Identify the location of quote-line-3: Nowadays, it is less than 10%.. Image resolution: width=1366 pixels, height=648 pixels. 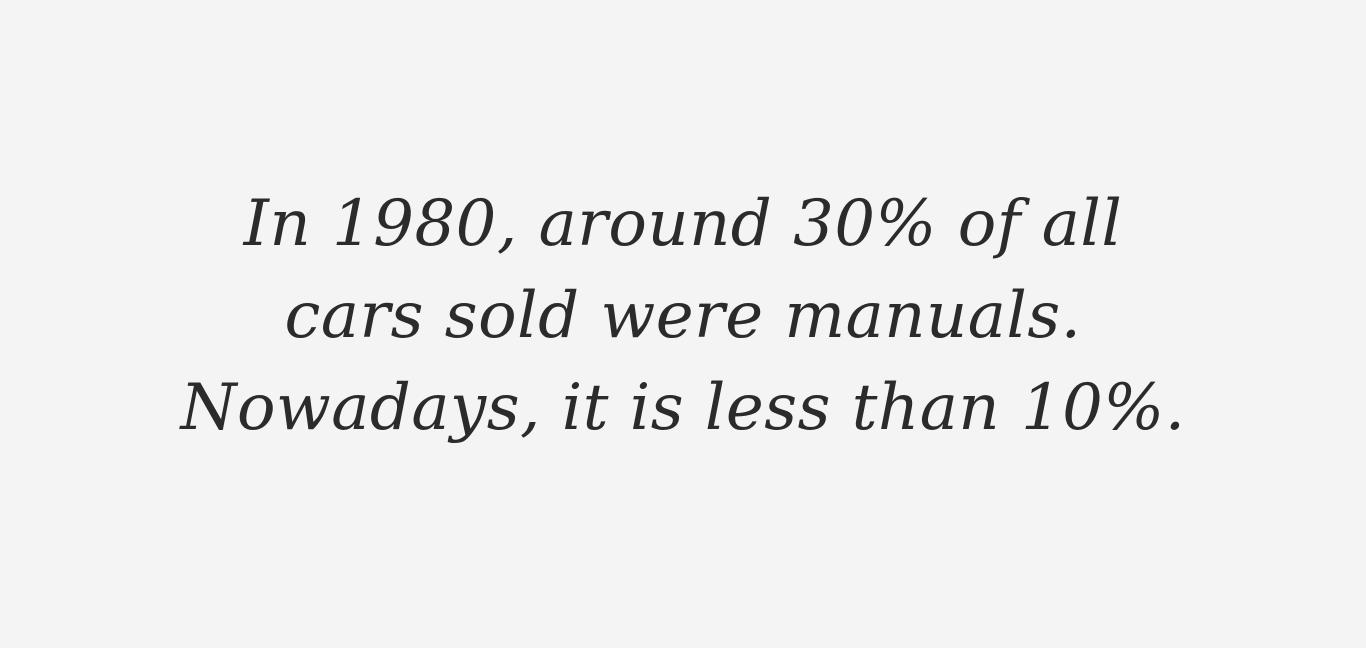
(683, 408).